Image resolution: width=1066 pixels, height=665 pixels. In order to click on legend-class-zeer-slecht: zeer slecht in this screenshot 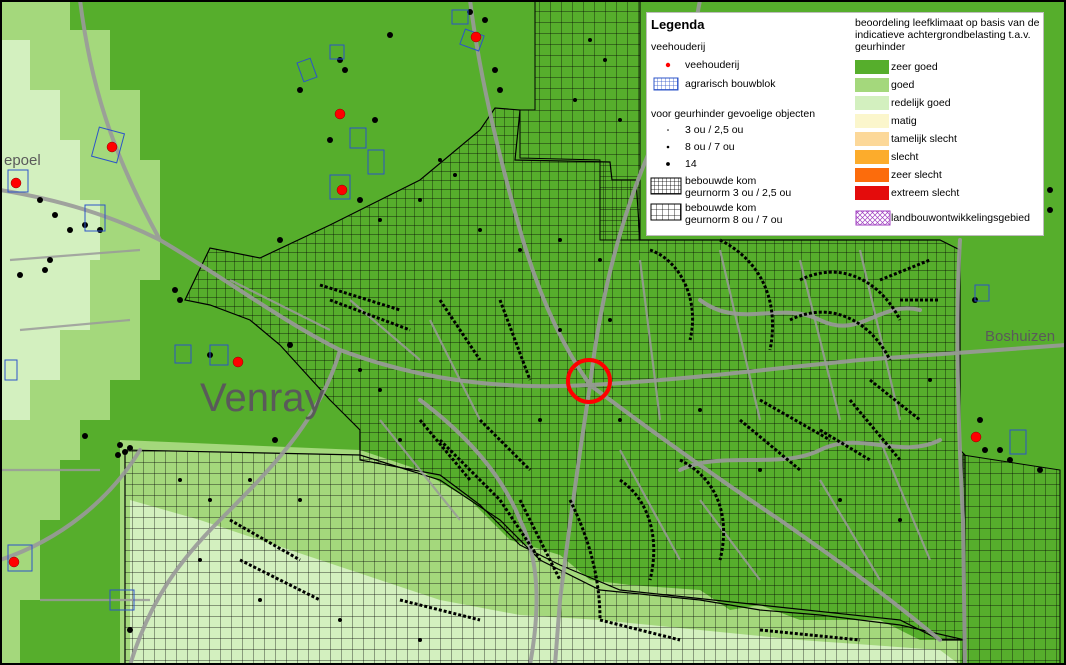, I will do `click(916, 175)`.